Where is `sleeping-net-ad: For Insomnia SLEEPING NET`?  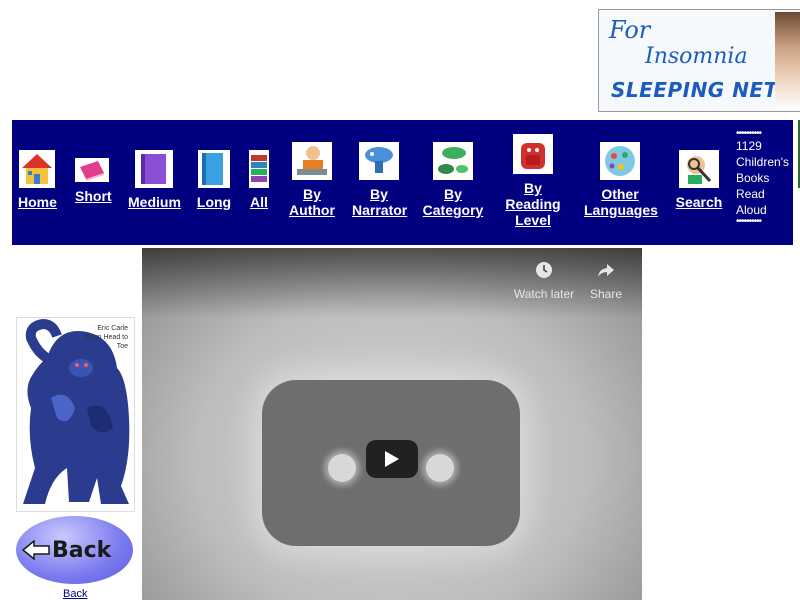 sleeping-net-ad: For Insomnia SLEEPING NET is located at coordinates (699, 60).